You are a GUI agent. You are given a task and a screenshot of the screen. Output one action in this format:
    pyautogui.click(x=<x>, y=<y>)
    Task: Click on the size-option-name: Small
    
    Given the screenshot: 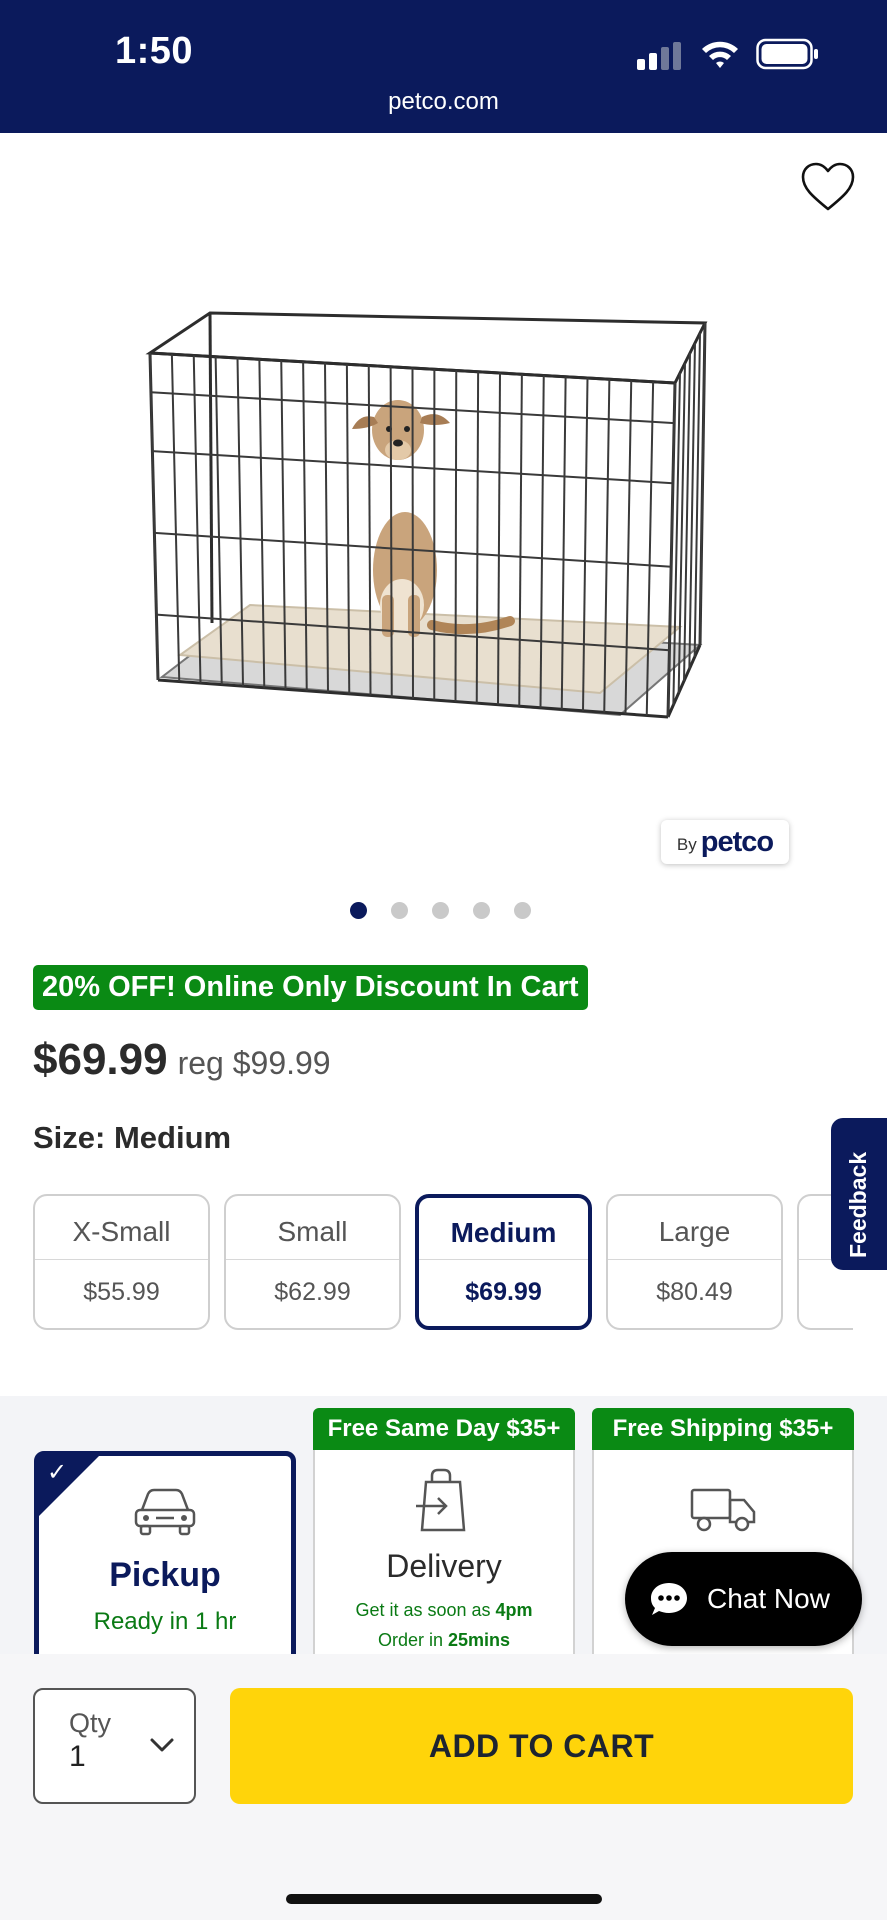 What is the action you would take?
    pyautogui.click(x=312, y=1228)
    